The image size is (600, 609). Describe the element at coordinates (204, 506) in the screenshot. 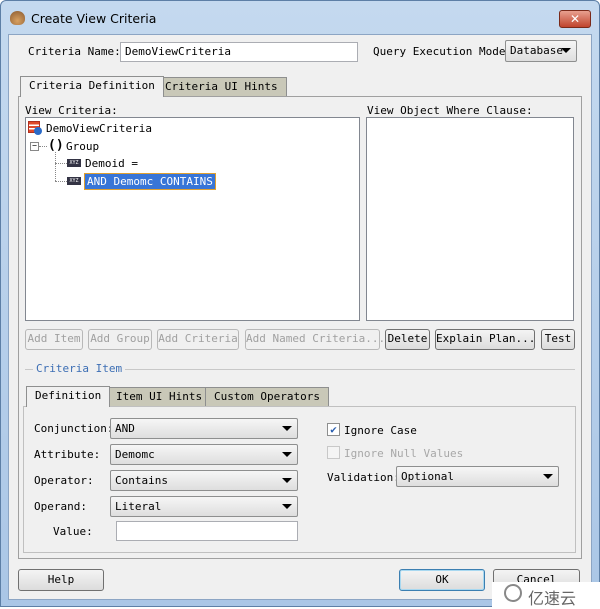

I see `operand-select: Literal` at that location.